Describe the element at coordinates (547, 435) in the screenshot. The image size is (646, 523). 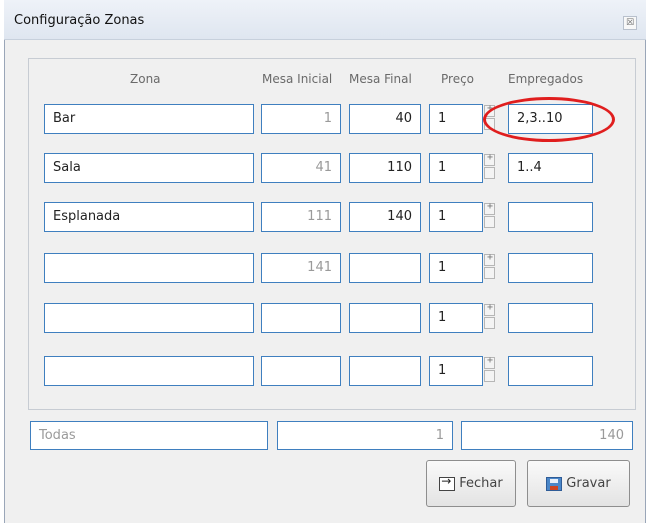
I see `totals-last-field: 140` at that location.